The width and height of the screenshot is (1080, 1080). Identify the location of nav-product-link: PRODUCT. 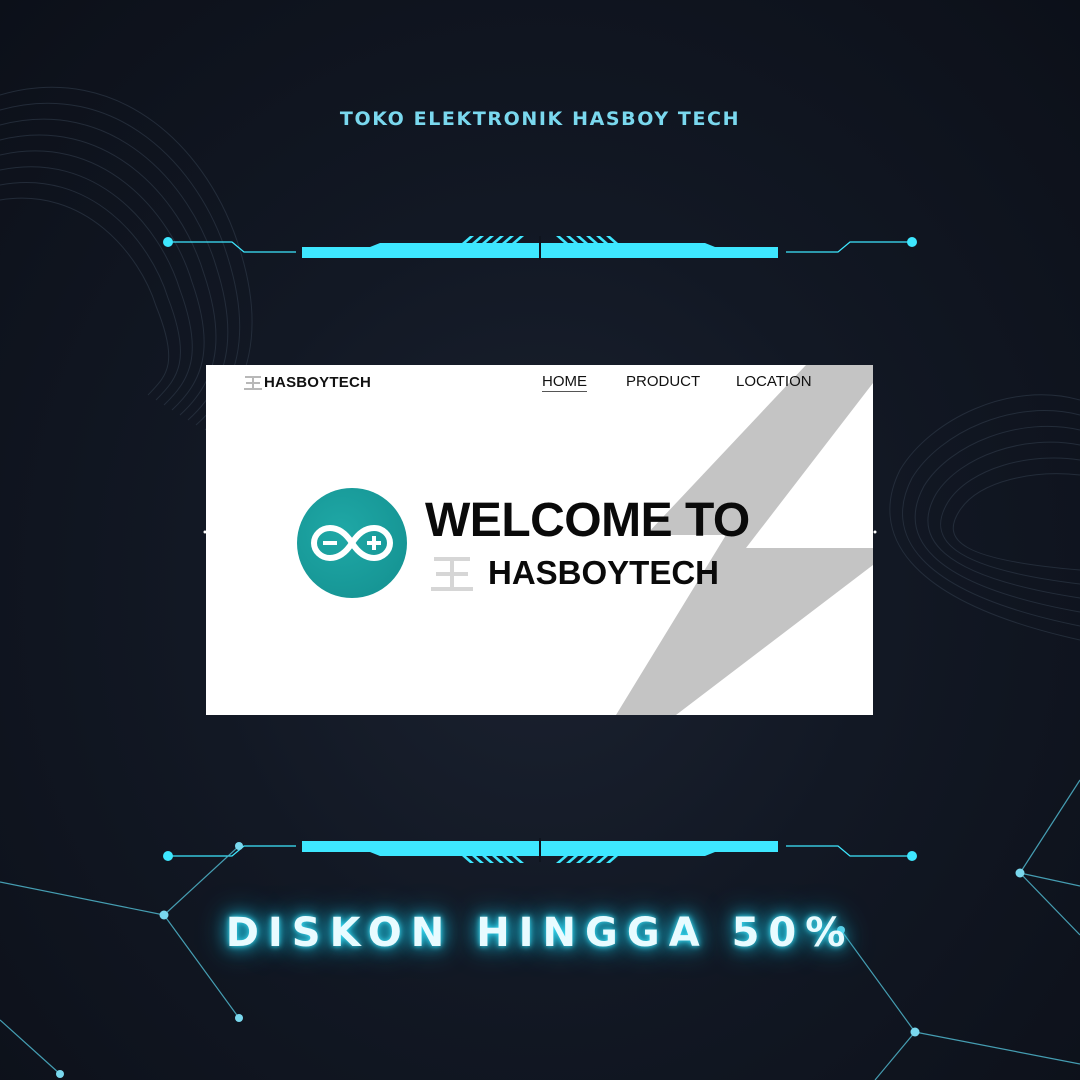
(663, 381).